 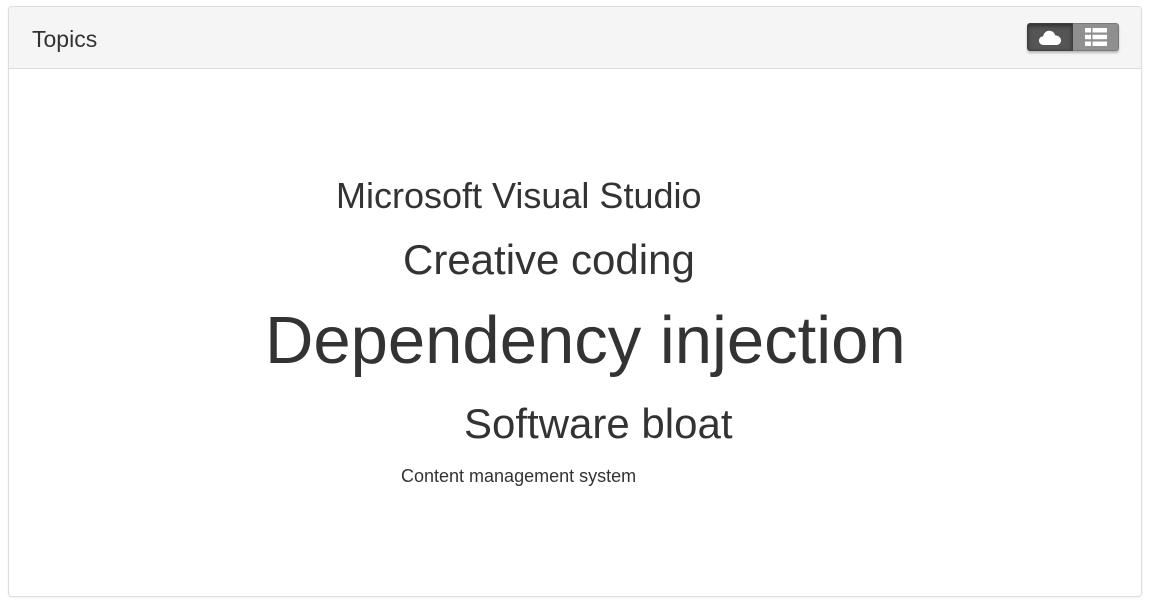 I want to click on cloud-view-button, so click(x=1050, y=37).